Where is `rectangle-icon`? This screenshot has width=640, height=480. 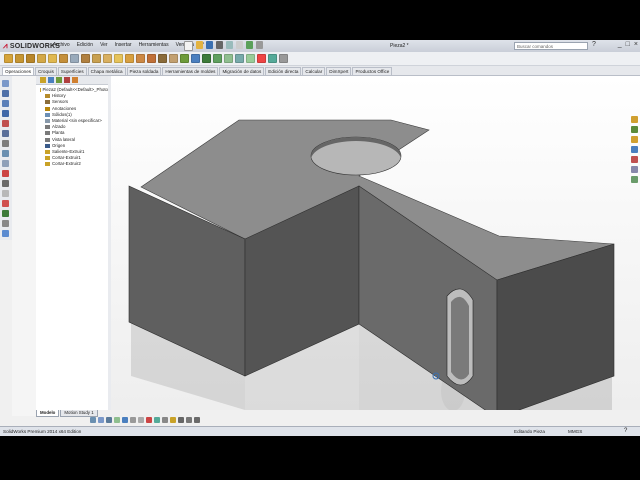
rectangle-icon is located at coordinates (5, 103).